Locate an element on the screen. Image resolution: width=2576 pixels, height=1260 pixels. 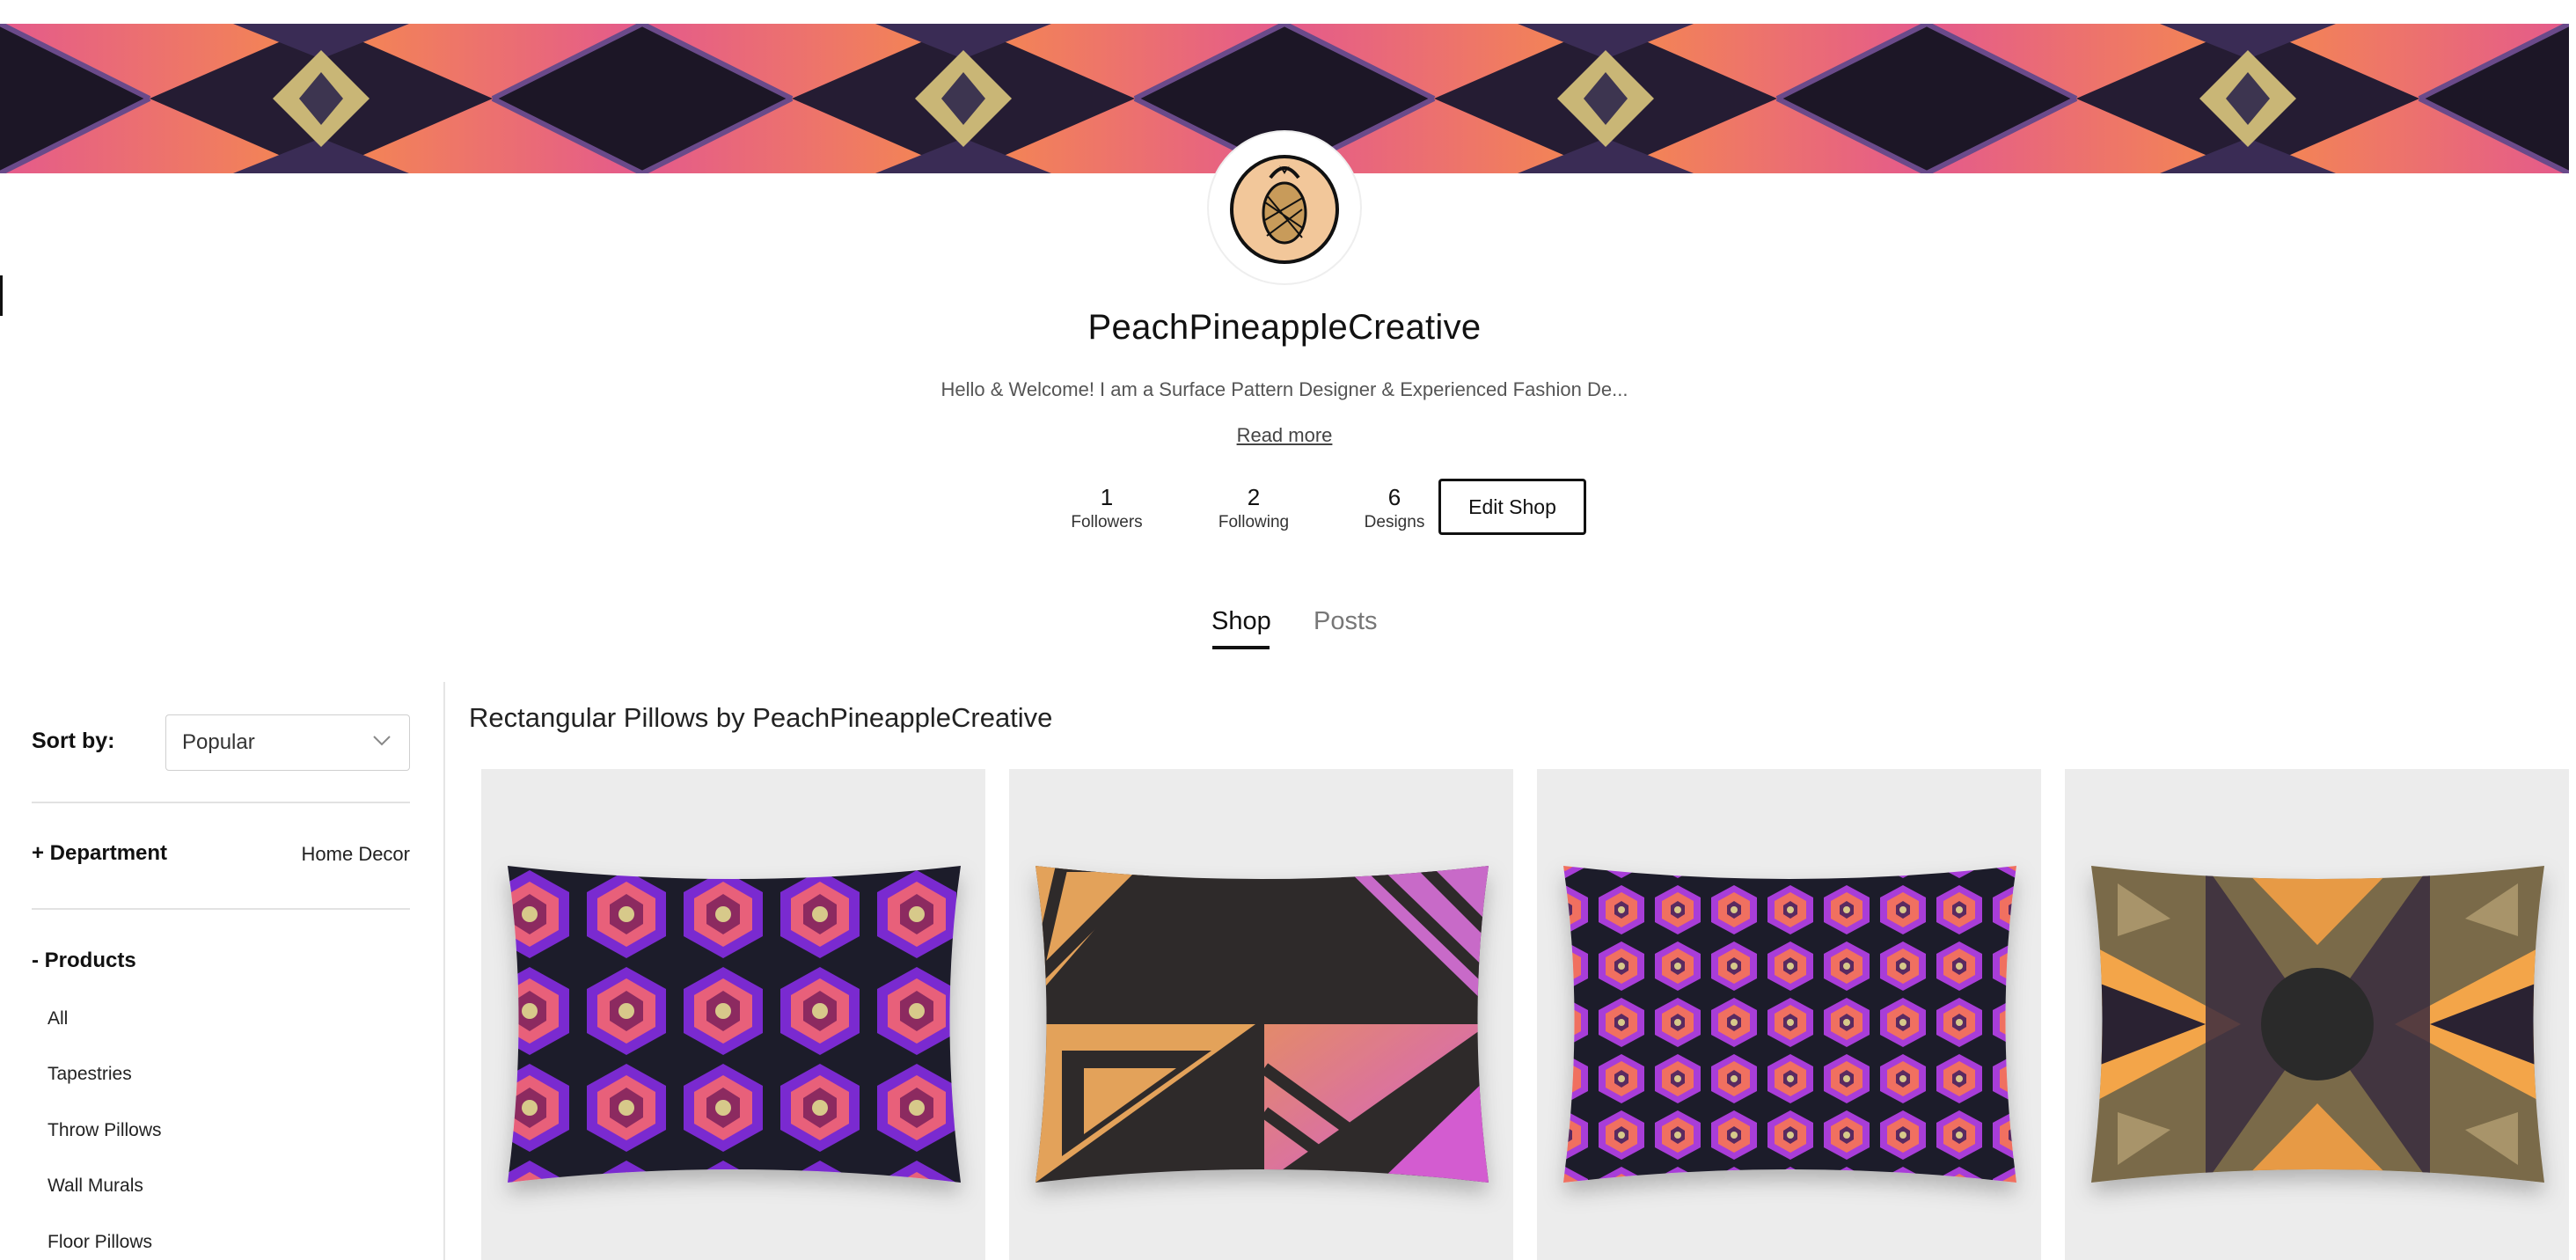
read-more-link: Read more is located at coordinates (1285, 435).